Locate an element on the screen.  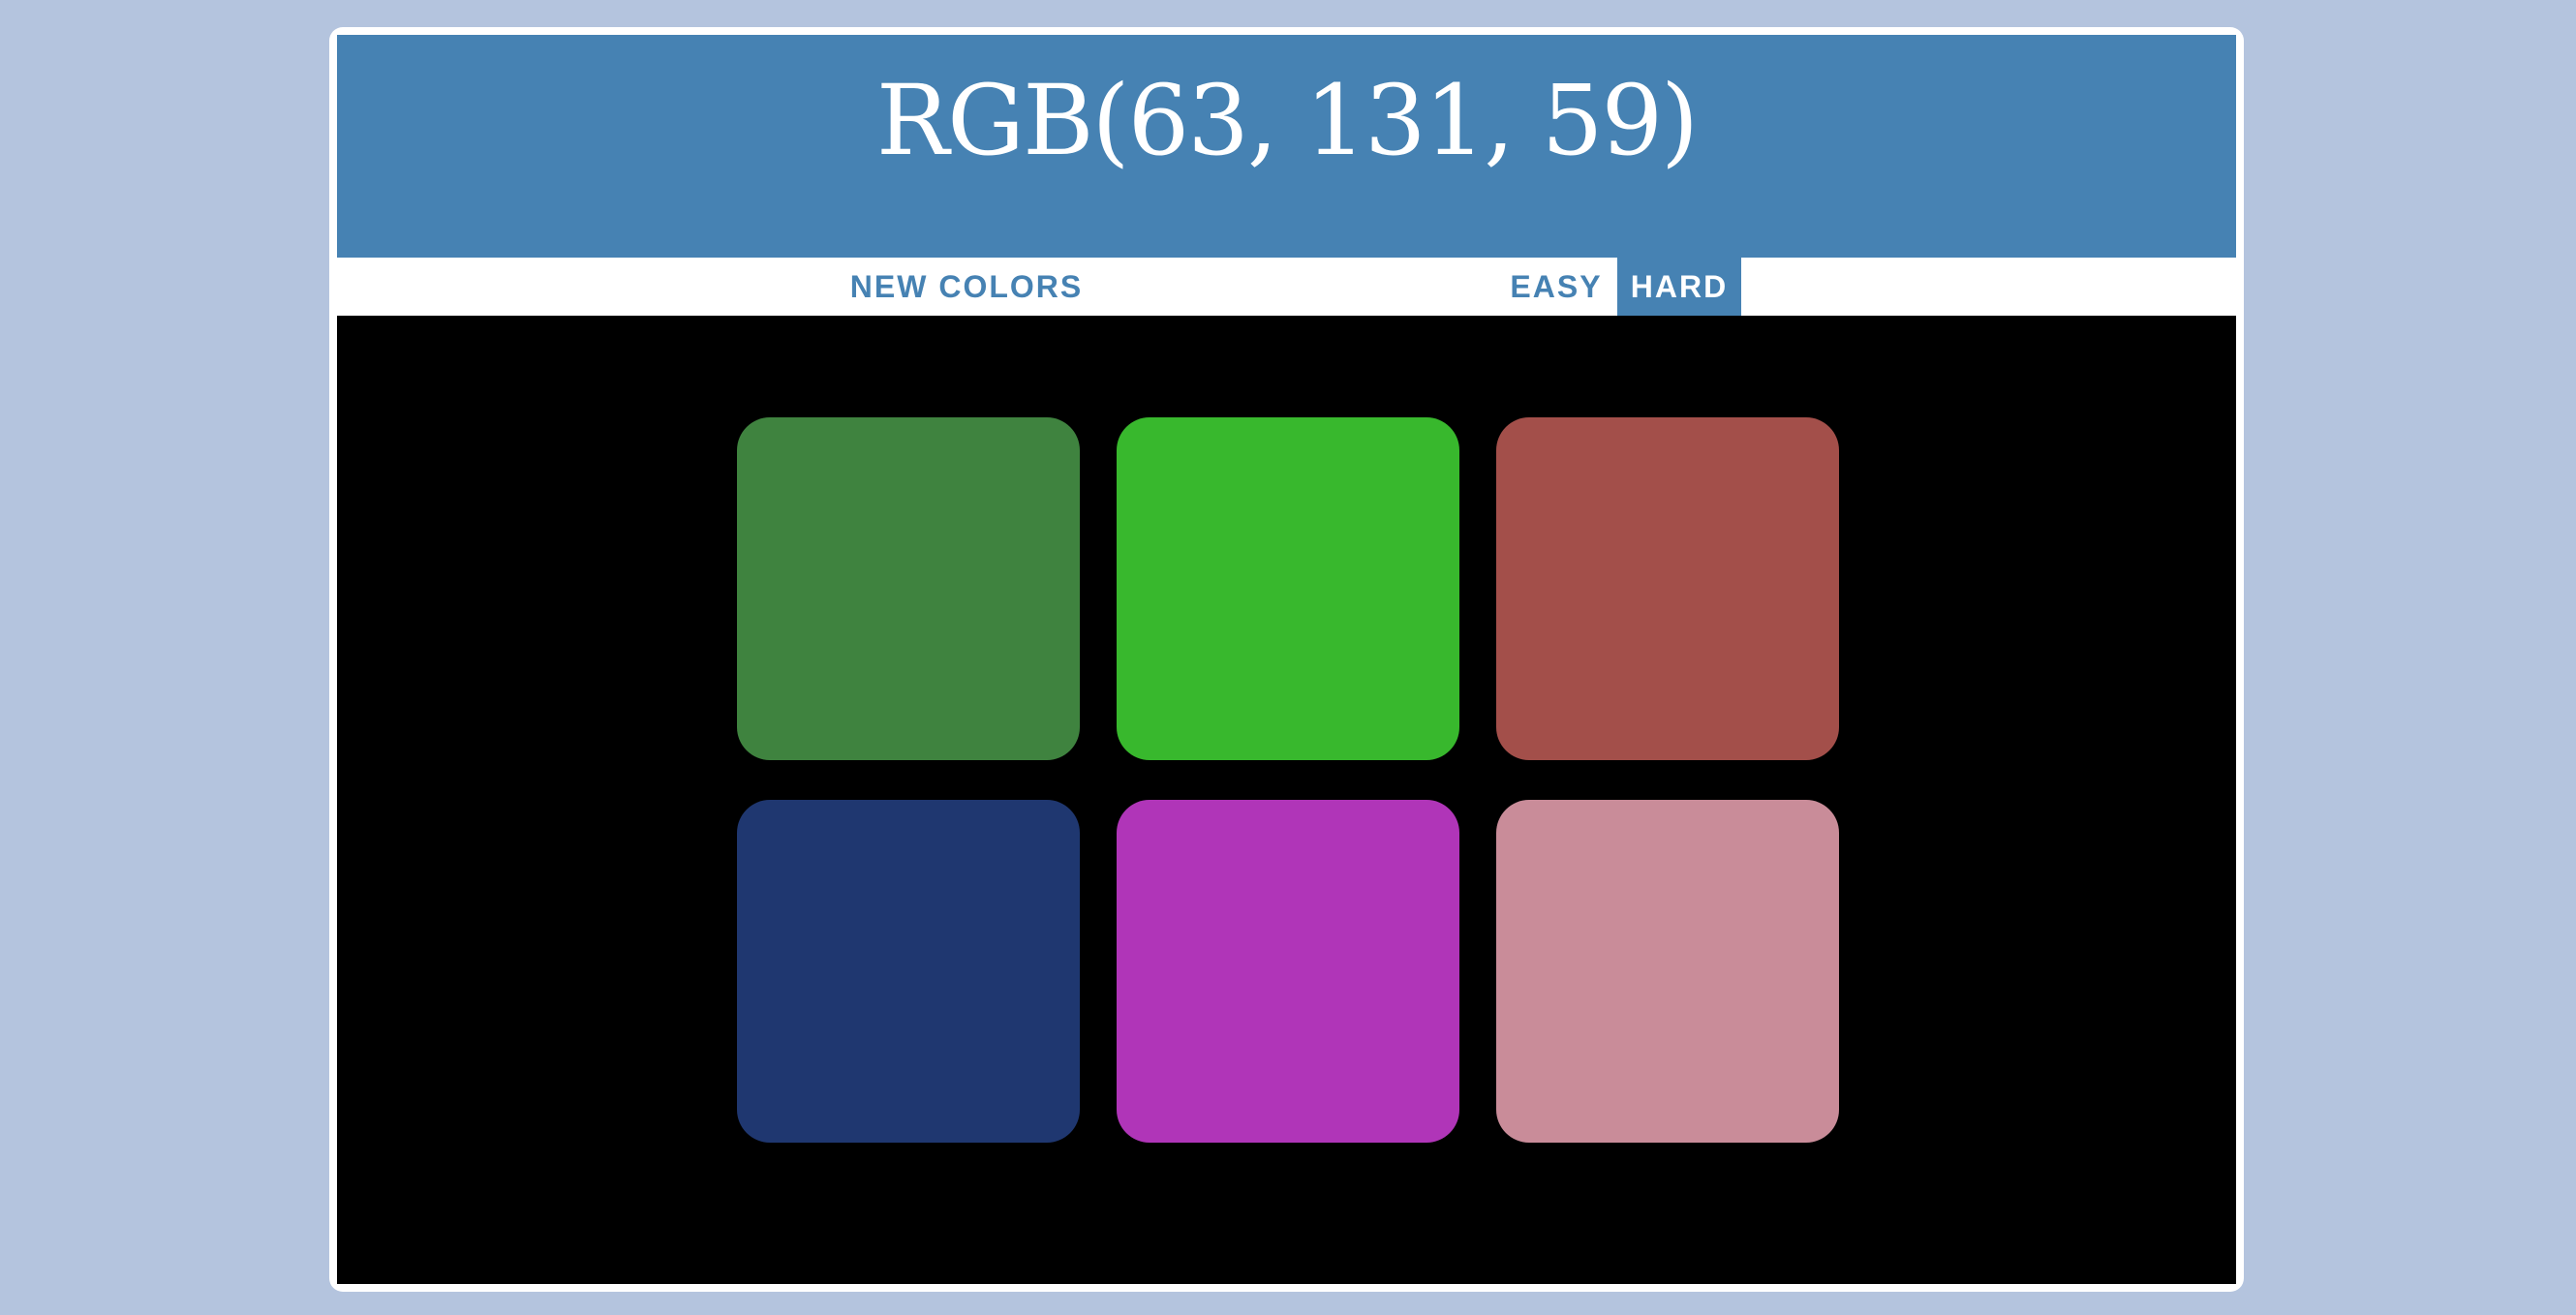
easy-mode-button: EASY is located at coordinates (1556, 287).